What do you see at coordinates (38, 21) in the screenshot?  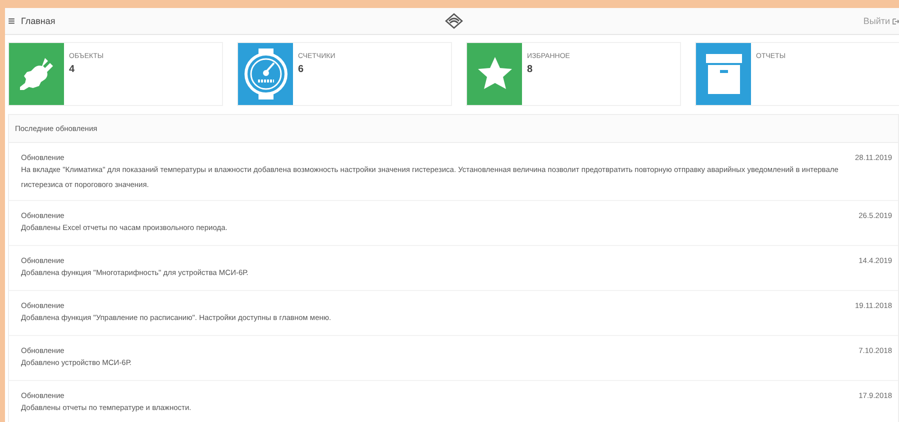 I see `page-title: Главная` at bounding box center [38, 21].